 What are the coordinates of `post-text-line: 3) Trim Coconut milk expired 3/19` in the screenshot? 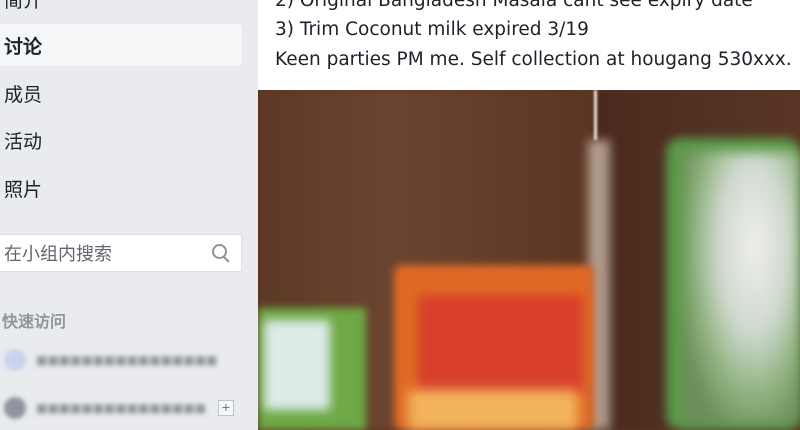 It's located at (432, 29).